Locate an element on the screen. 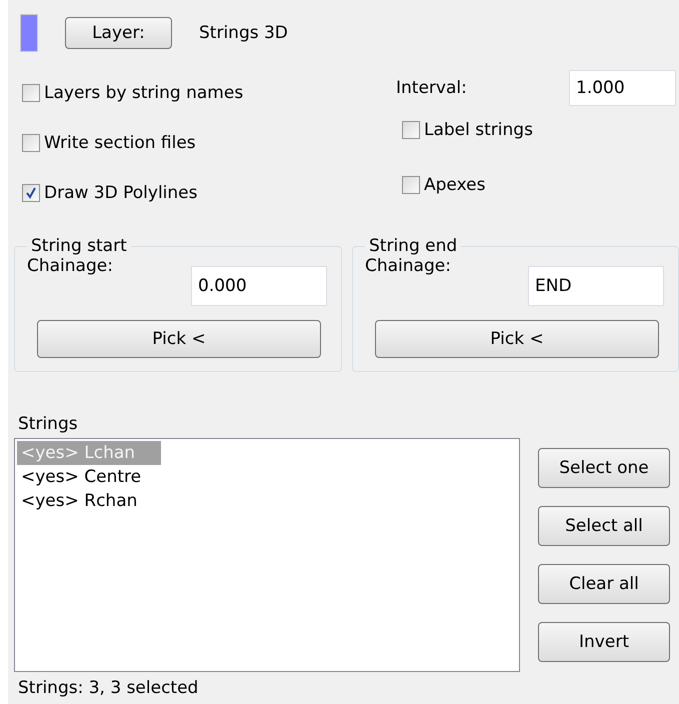 The image size is (679, 704). list-action-button: Select all is located at coordinates (604, 526).